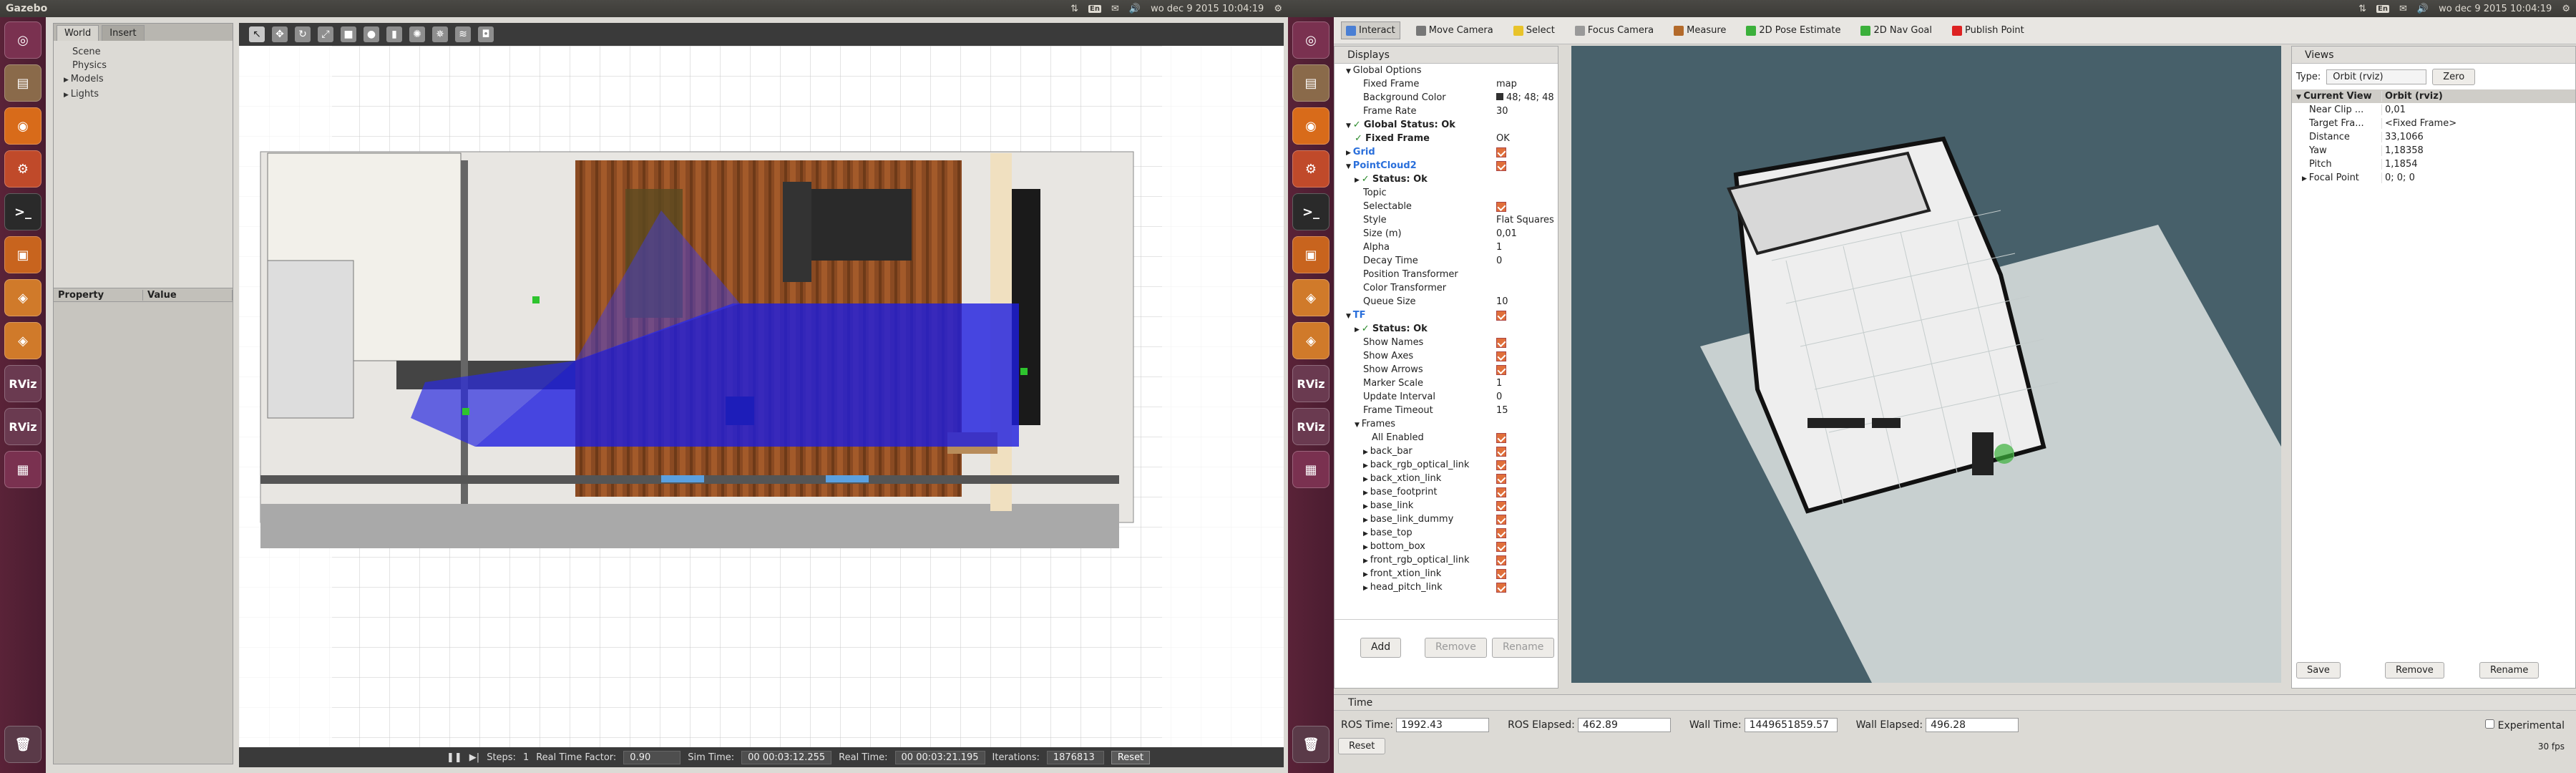 The image size is (2576, 773). Describe the element at coordinates (1525, 138) in the screenshot. I see `display-value: OK` at that location.